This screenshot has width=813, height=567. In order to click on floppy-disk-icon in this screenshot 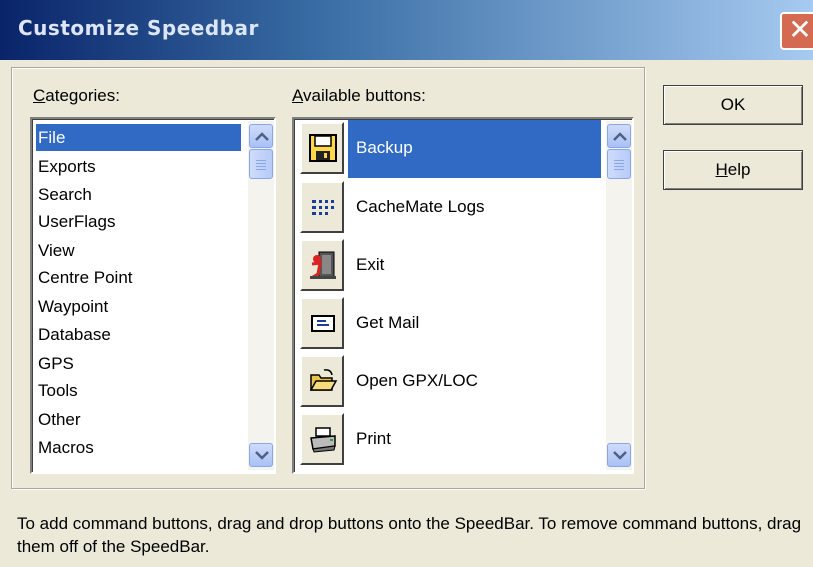, I will do `click(323, 148)`.